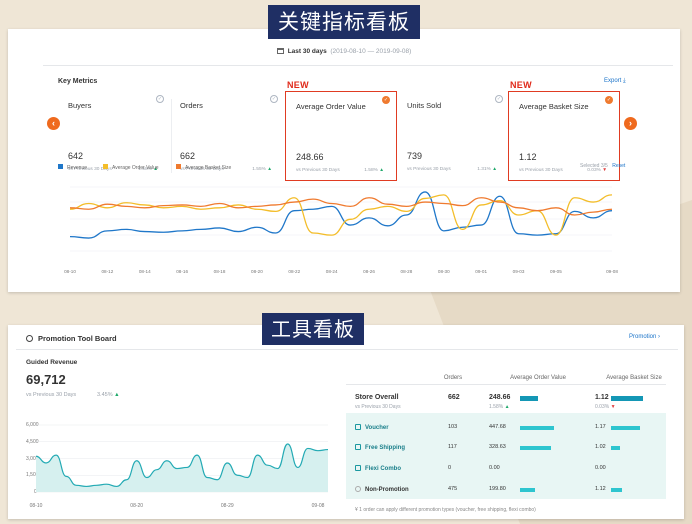 This screenshot has width=692, height=524. Describe the element at coordinates (538, 378) in the screenshot. I see `column-header-aov: Average Order Value` at that location.